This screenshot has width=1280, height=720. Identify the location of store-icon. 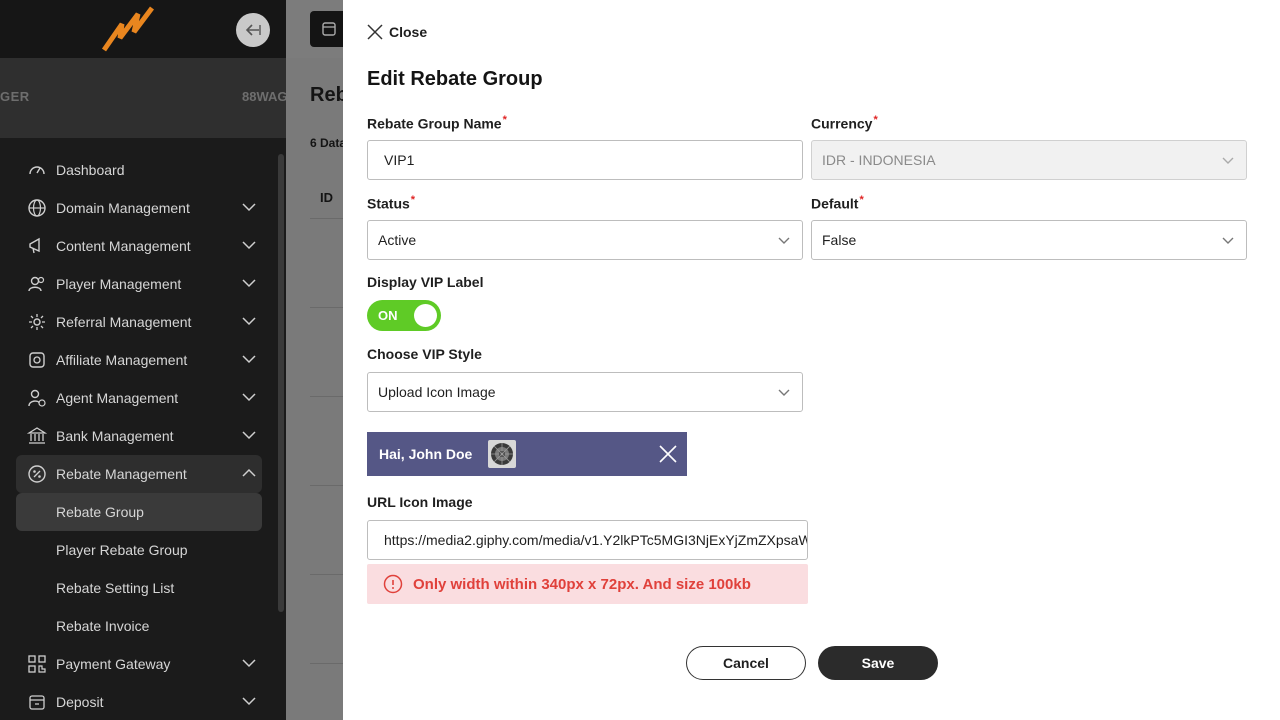
(329, 29).